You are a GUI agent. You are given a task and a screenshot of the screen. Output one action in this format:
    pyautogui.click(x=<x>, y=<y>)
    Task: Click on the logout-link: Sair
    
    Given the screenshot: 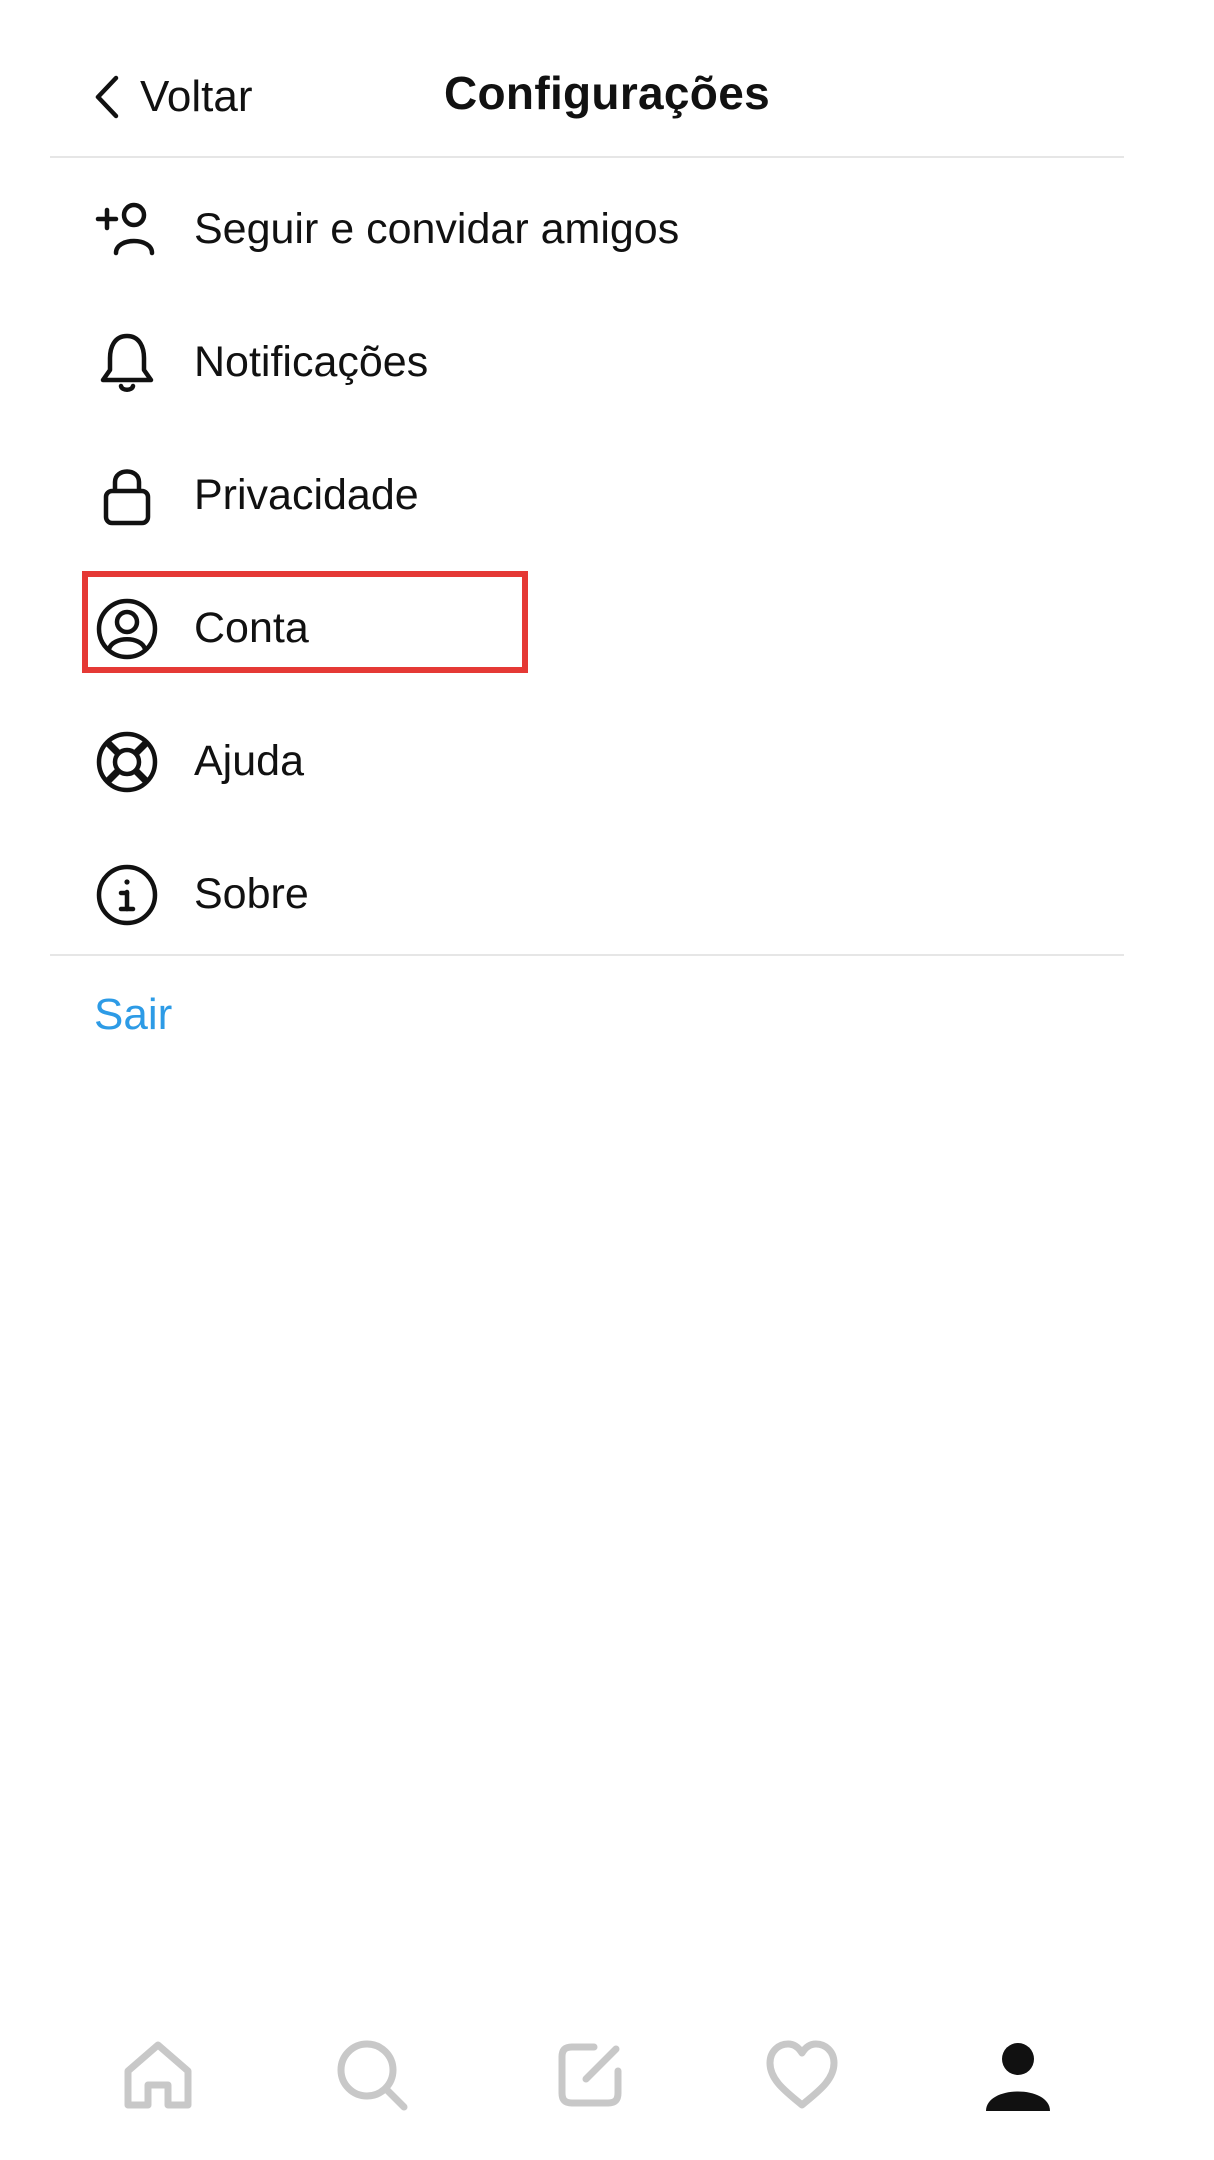 What is the action you would take?
    pyautogui.click(x=133, y=1015)
    